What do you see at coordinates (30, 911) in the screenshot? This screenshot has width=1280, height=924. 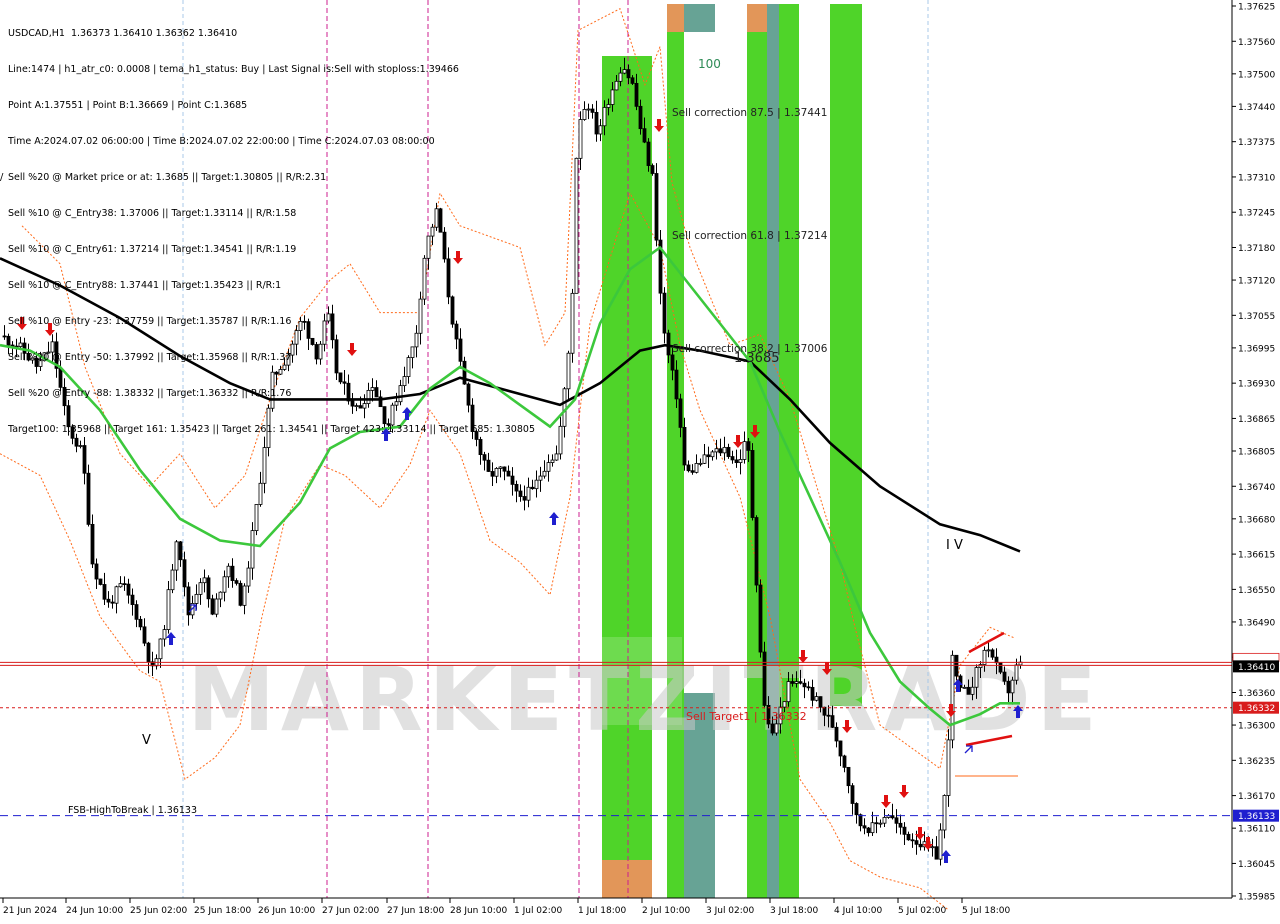 I see `x-tick-label: 21 Jun 2024` at bounding box center [30, 911].